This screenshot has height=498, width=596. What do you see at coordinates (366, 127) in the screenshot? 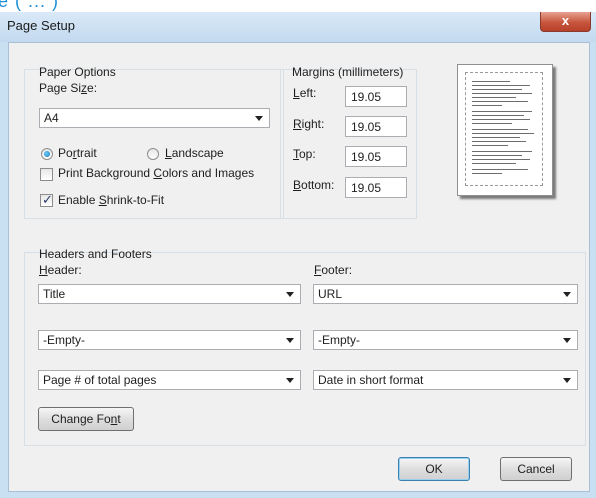
I see `right-margin-value: 19.05` at bounding box center [366, 127].